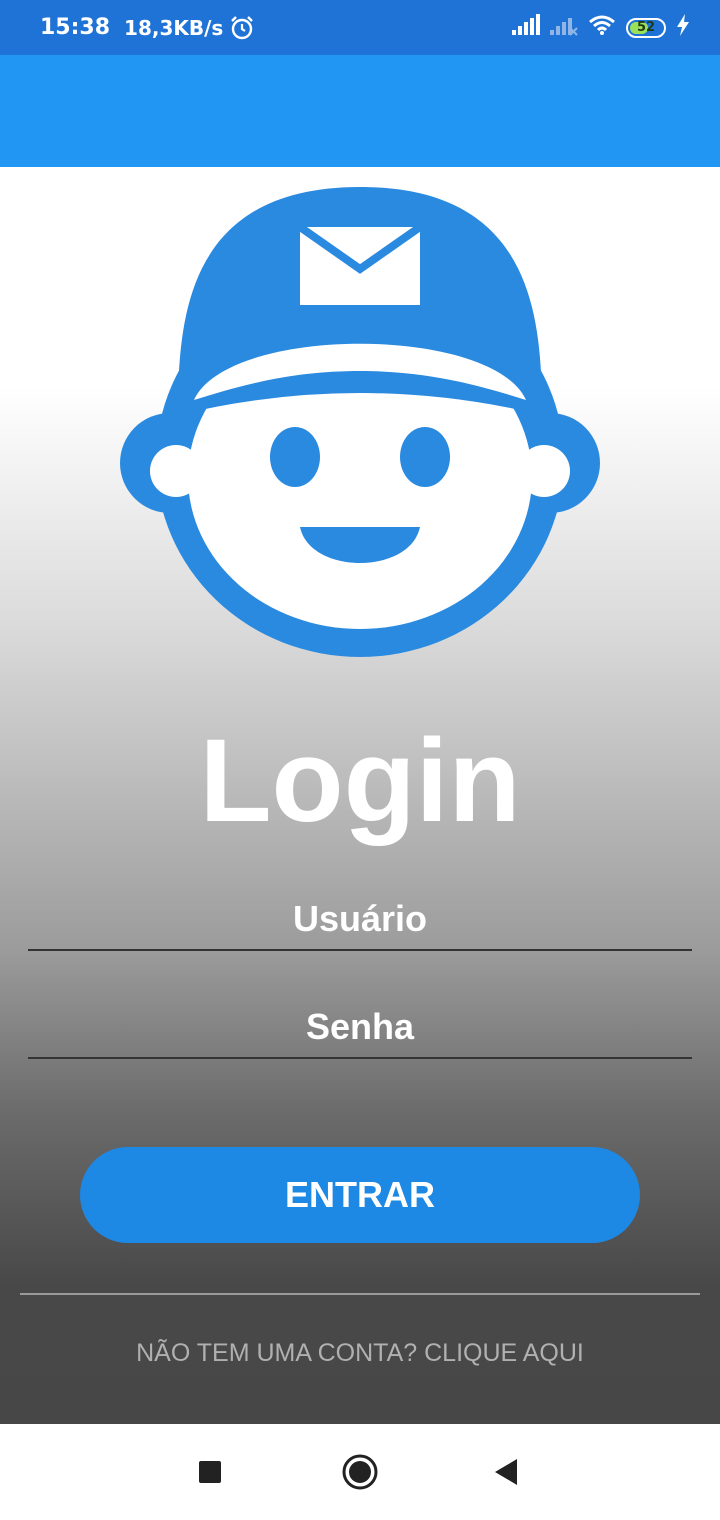  What do you see at coordinates (506, 1472) in the screenshot?
I see `back-icon` at bounding box center [506, 1472].